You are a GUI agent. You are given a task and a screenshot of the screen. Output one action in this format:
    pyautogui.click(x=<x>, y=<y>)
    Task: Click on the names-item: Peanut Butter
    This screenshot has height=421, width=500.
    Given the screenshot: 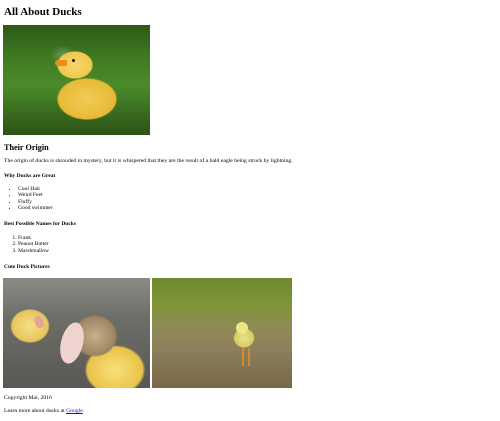 What is the action you would take?
    pyautogui.click(x=33, y=244)
    